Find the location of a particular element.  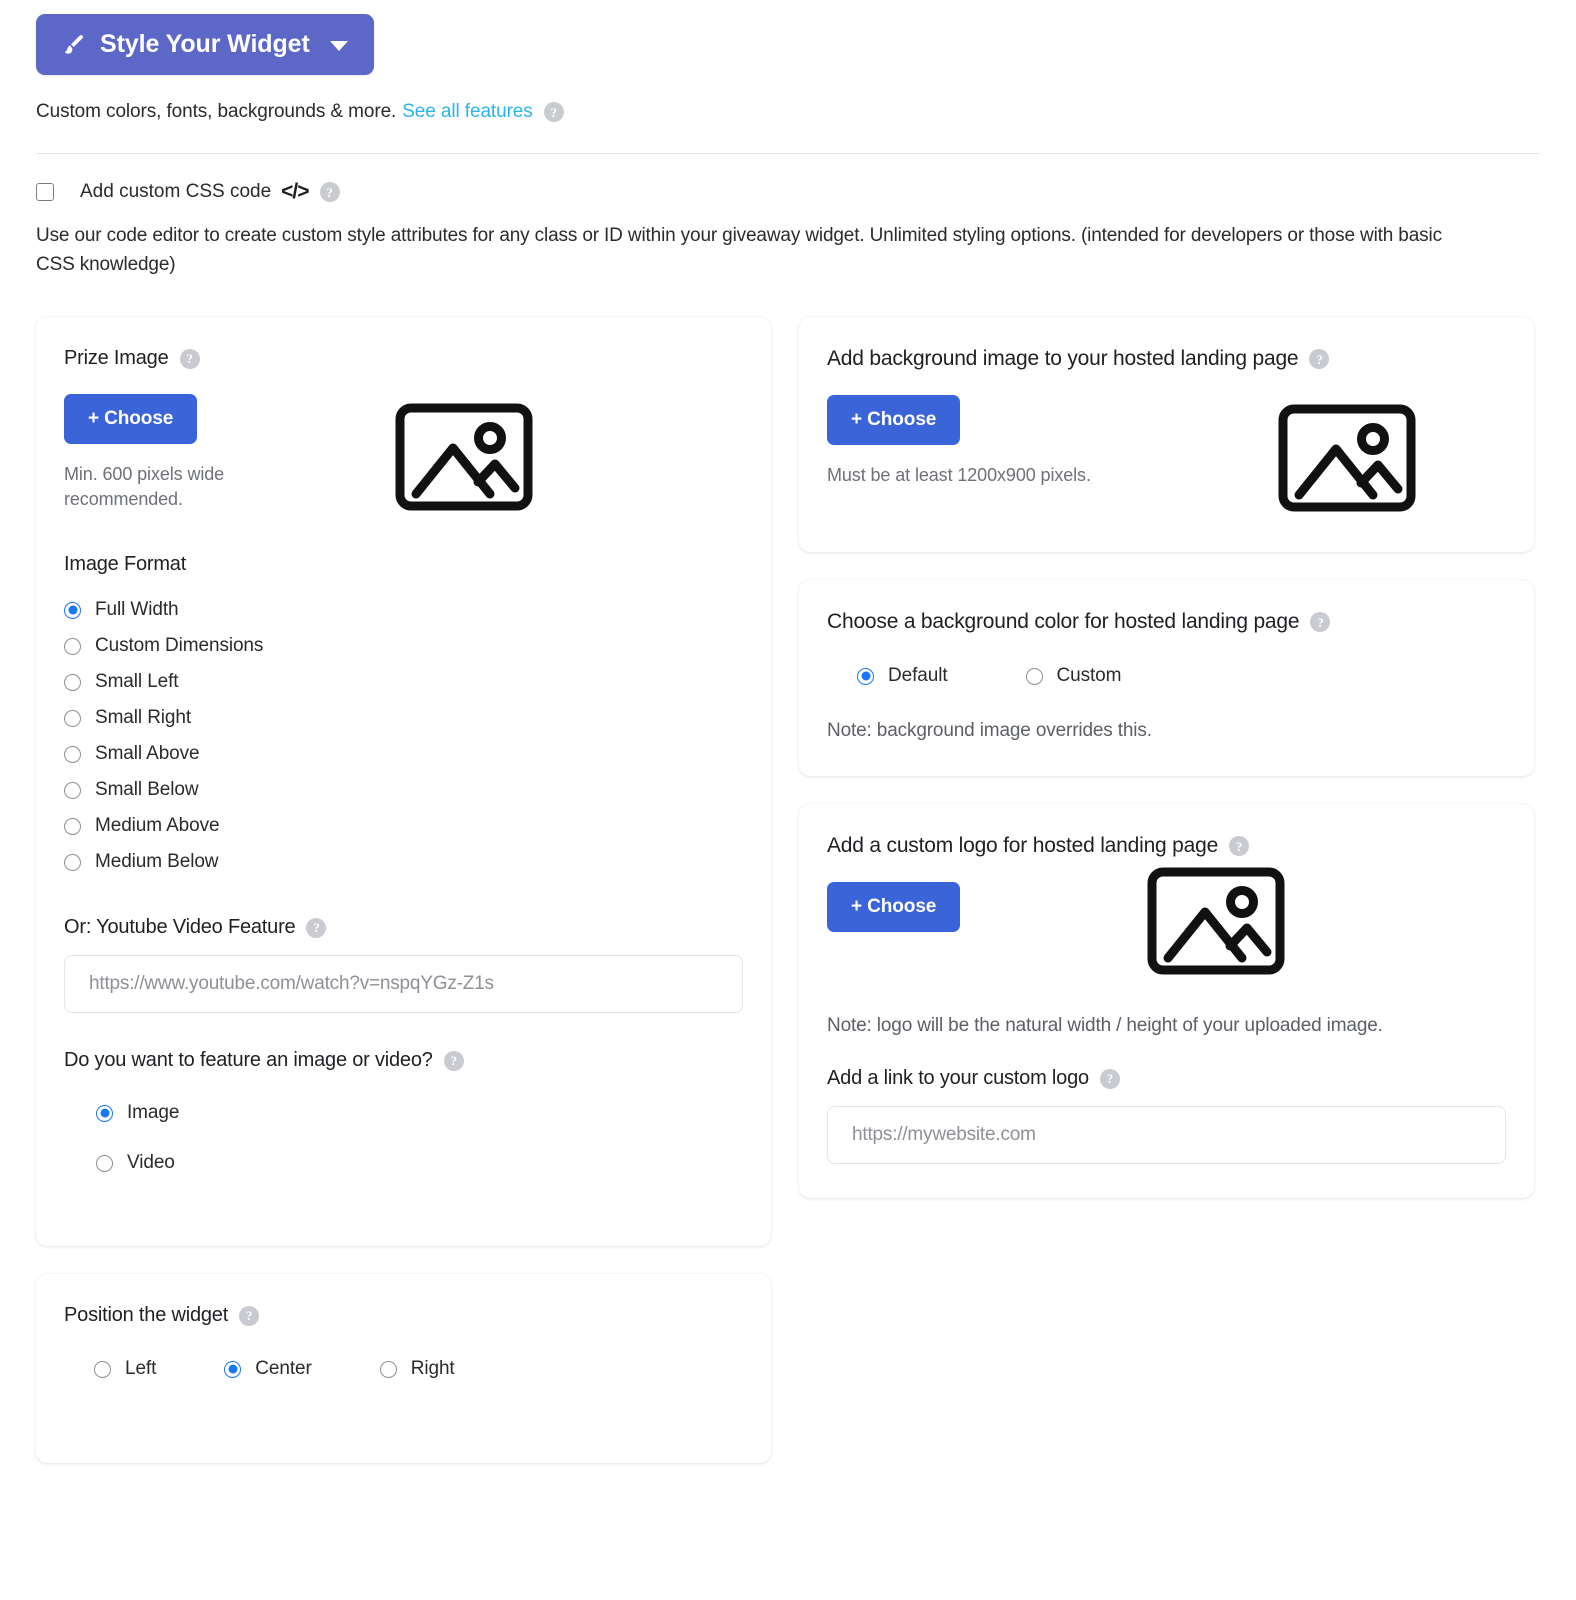

image-format-label-7: Medium Below is located at coordinates (157, 861).